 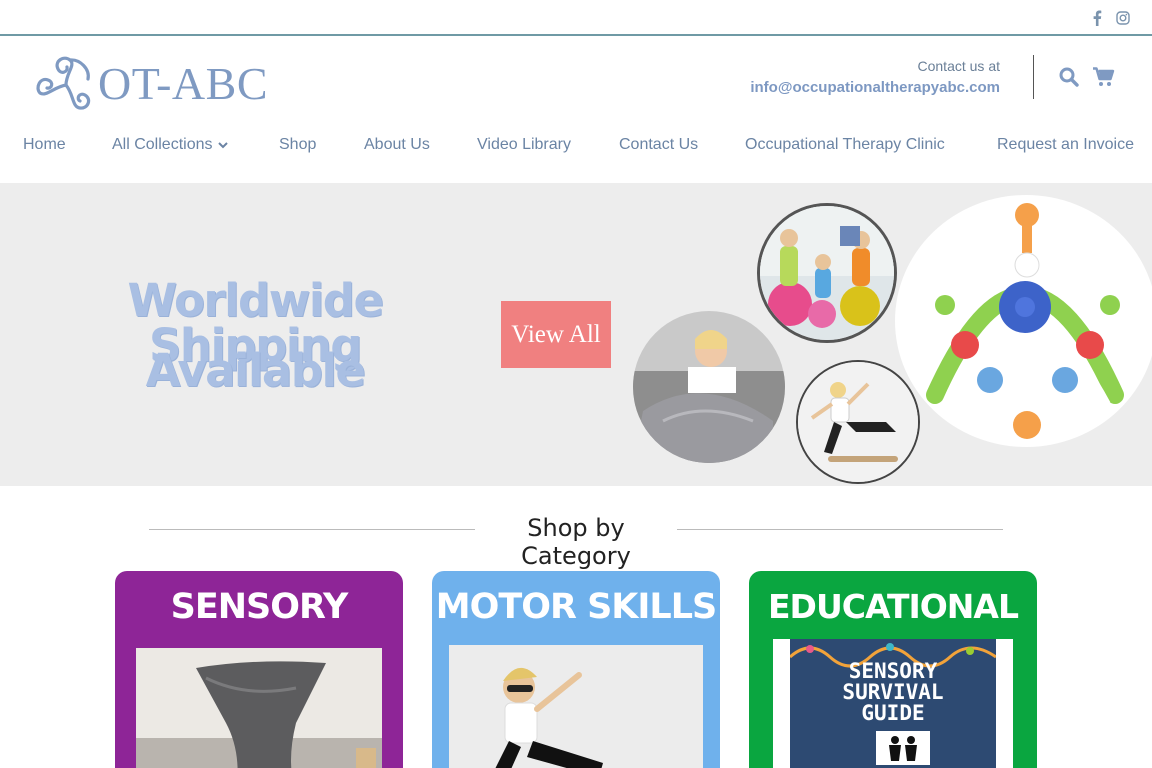 I want to click on facebook-icon, so click(x=1097, y=18).